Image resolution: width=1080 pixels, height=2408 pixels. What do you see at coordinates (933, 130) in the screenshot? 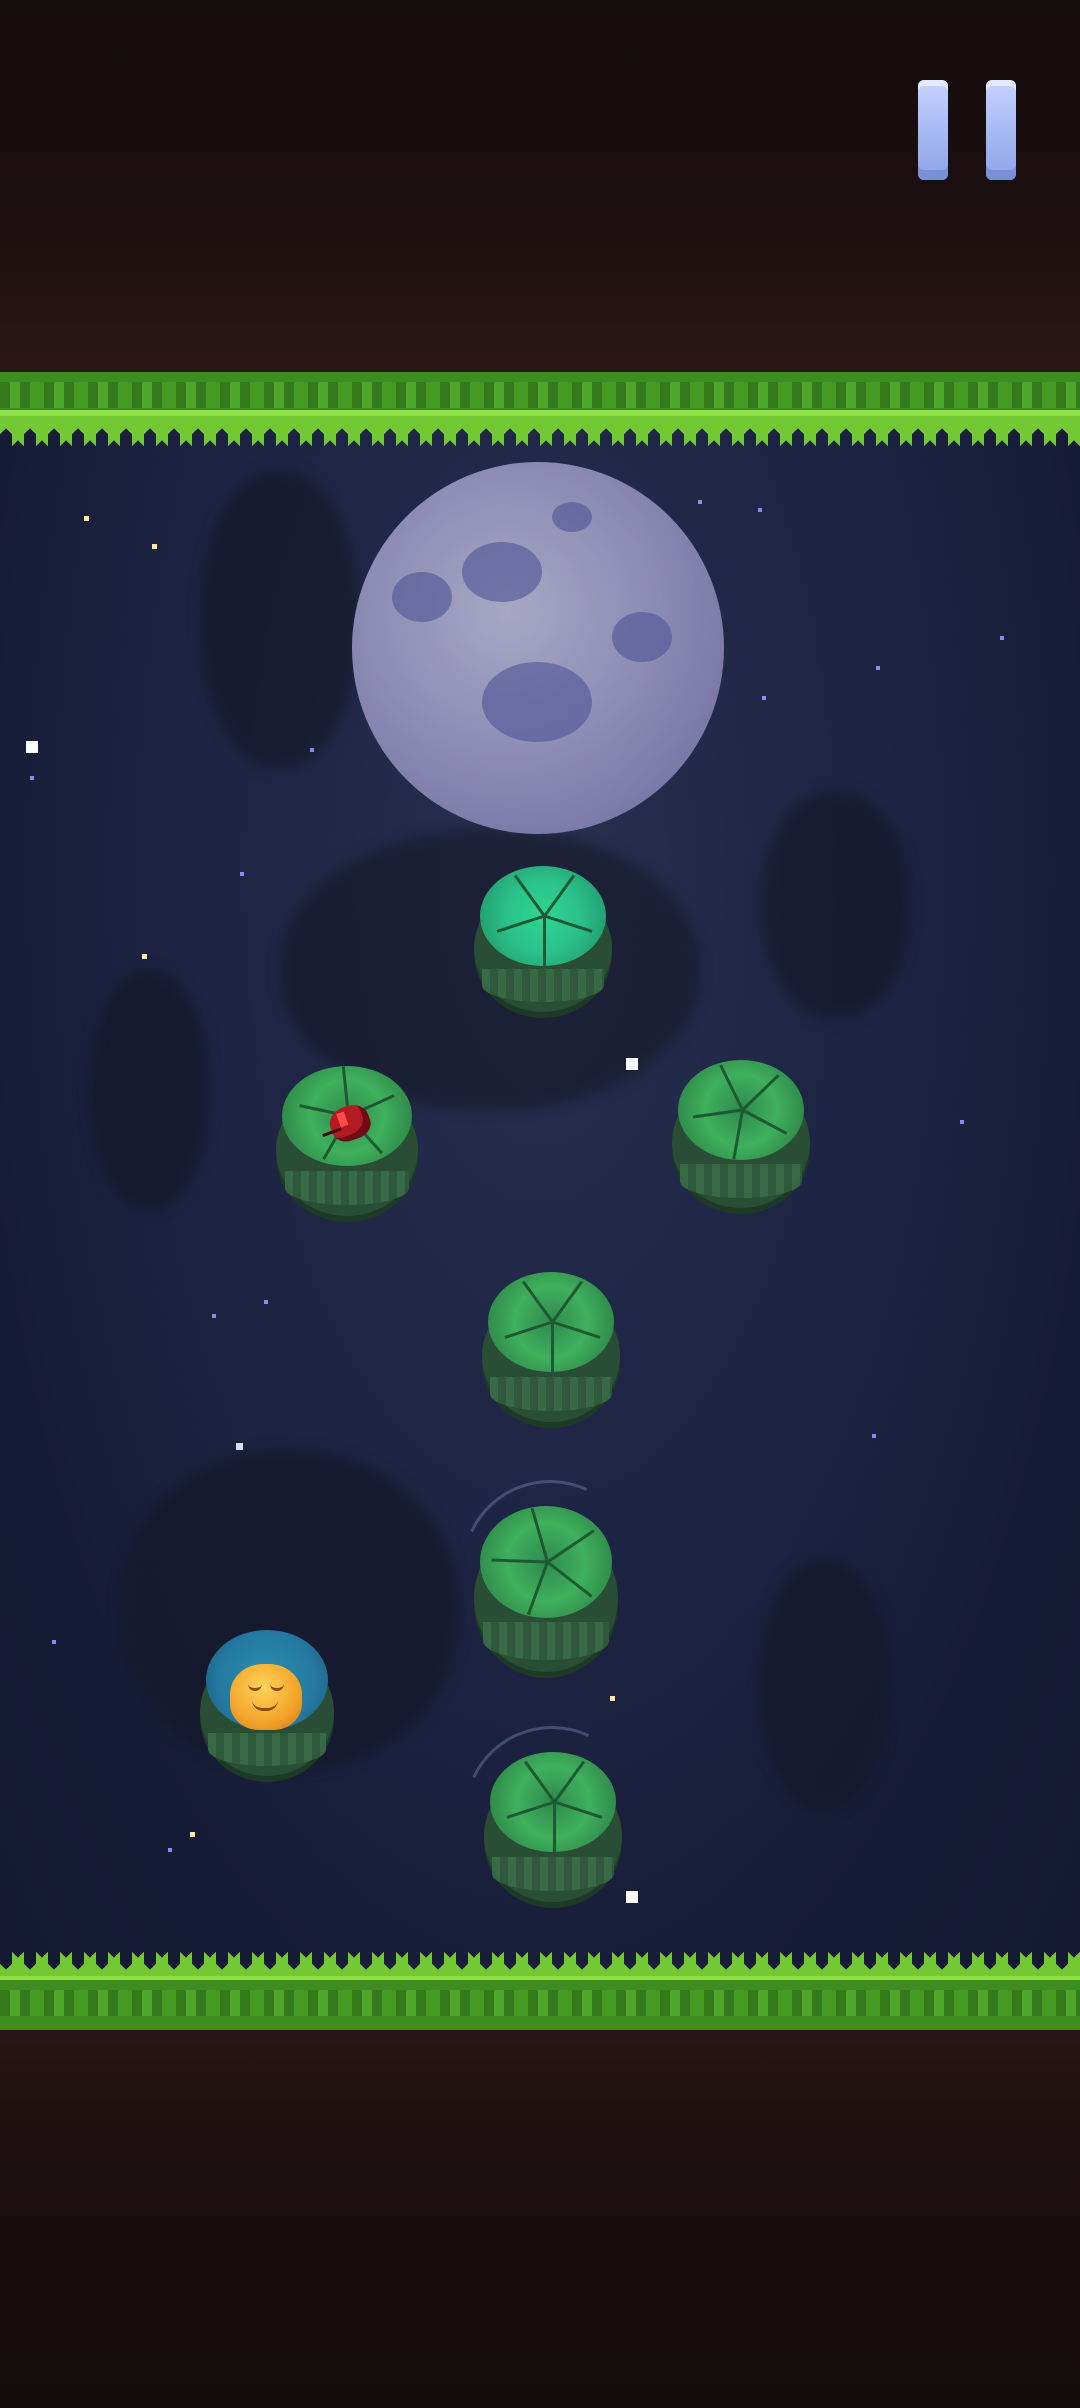
I see `pause-bar-left` at bounding box center [933, 130].